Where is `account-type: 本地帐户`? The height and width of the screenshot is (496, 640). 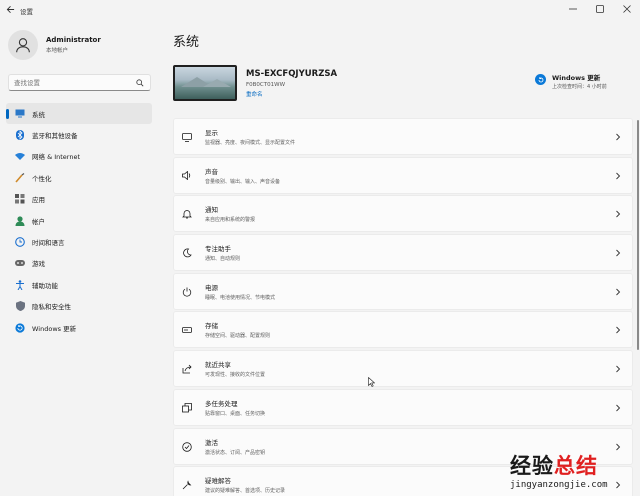 account-type: 本地帐户 is located at coordinates (57, 51).